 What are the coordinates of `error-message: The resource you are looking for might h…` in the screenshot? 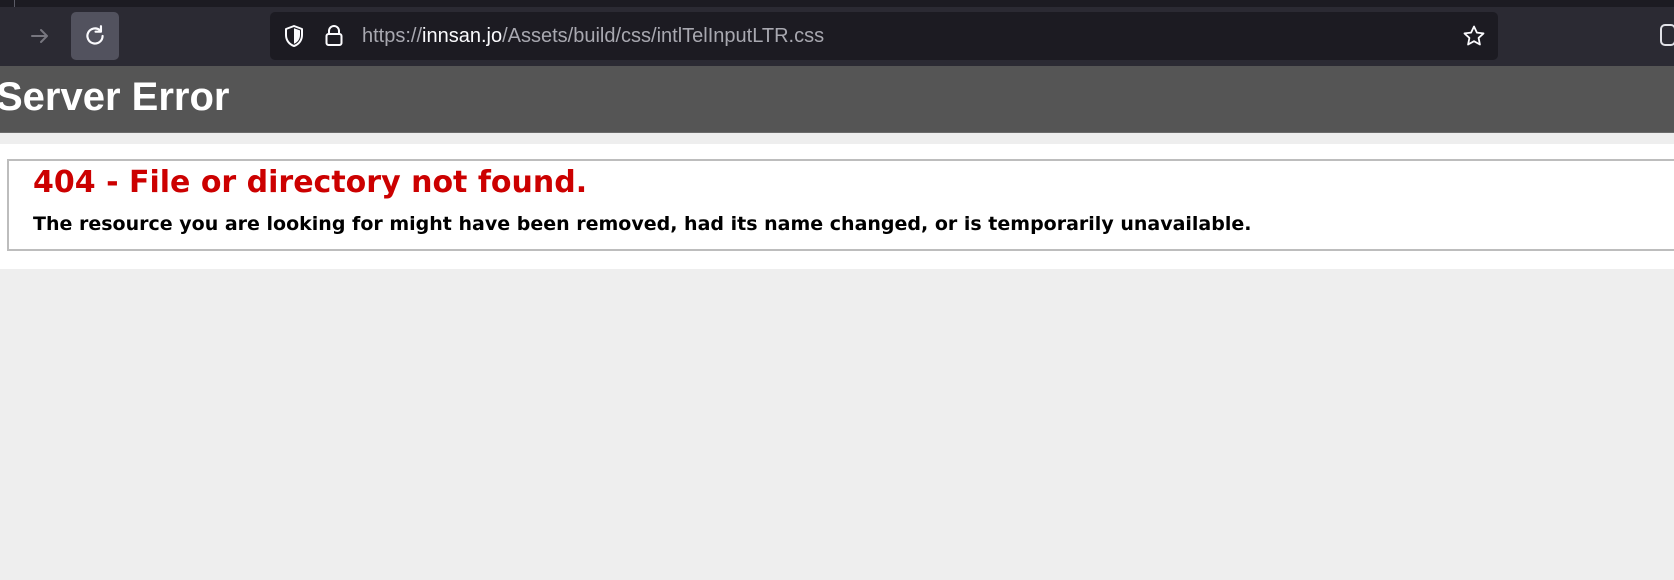 It's located at (642, 224).